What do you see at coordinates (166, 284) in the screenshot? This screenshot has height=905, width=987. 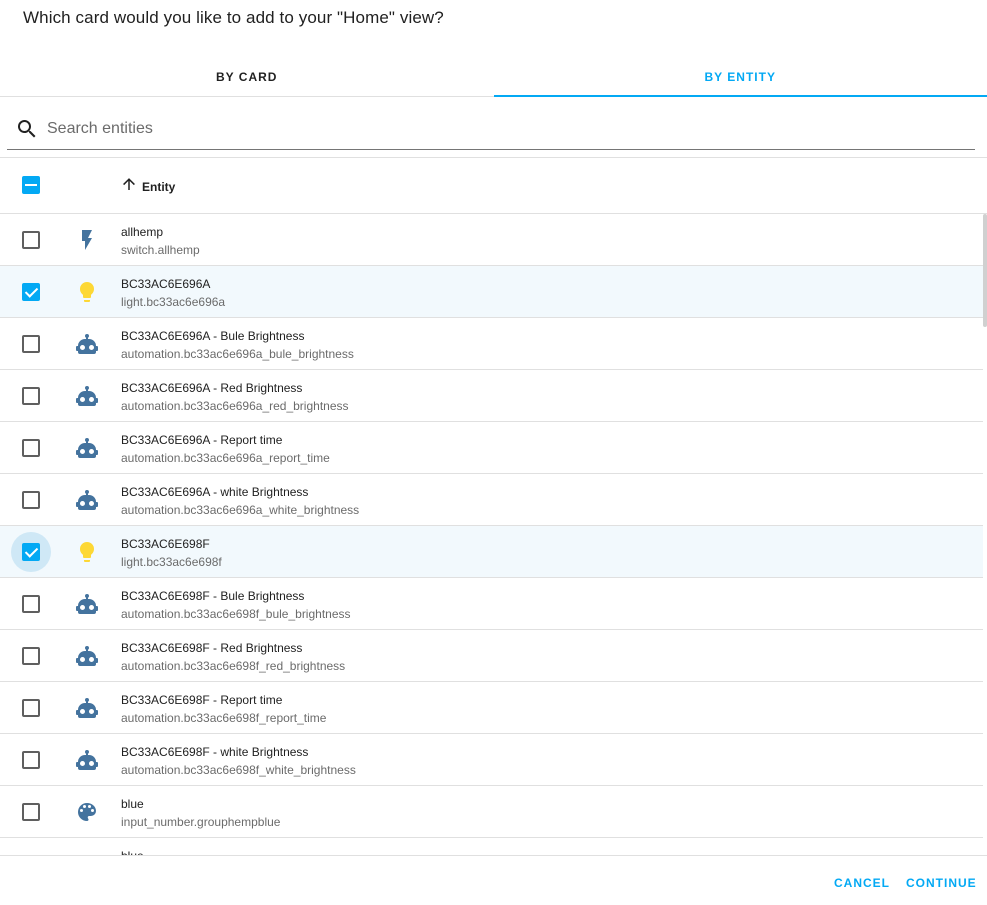 I see `entity-name: BC33AC6E696A` at bounding box center [166, 284].